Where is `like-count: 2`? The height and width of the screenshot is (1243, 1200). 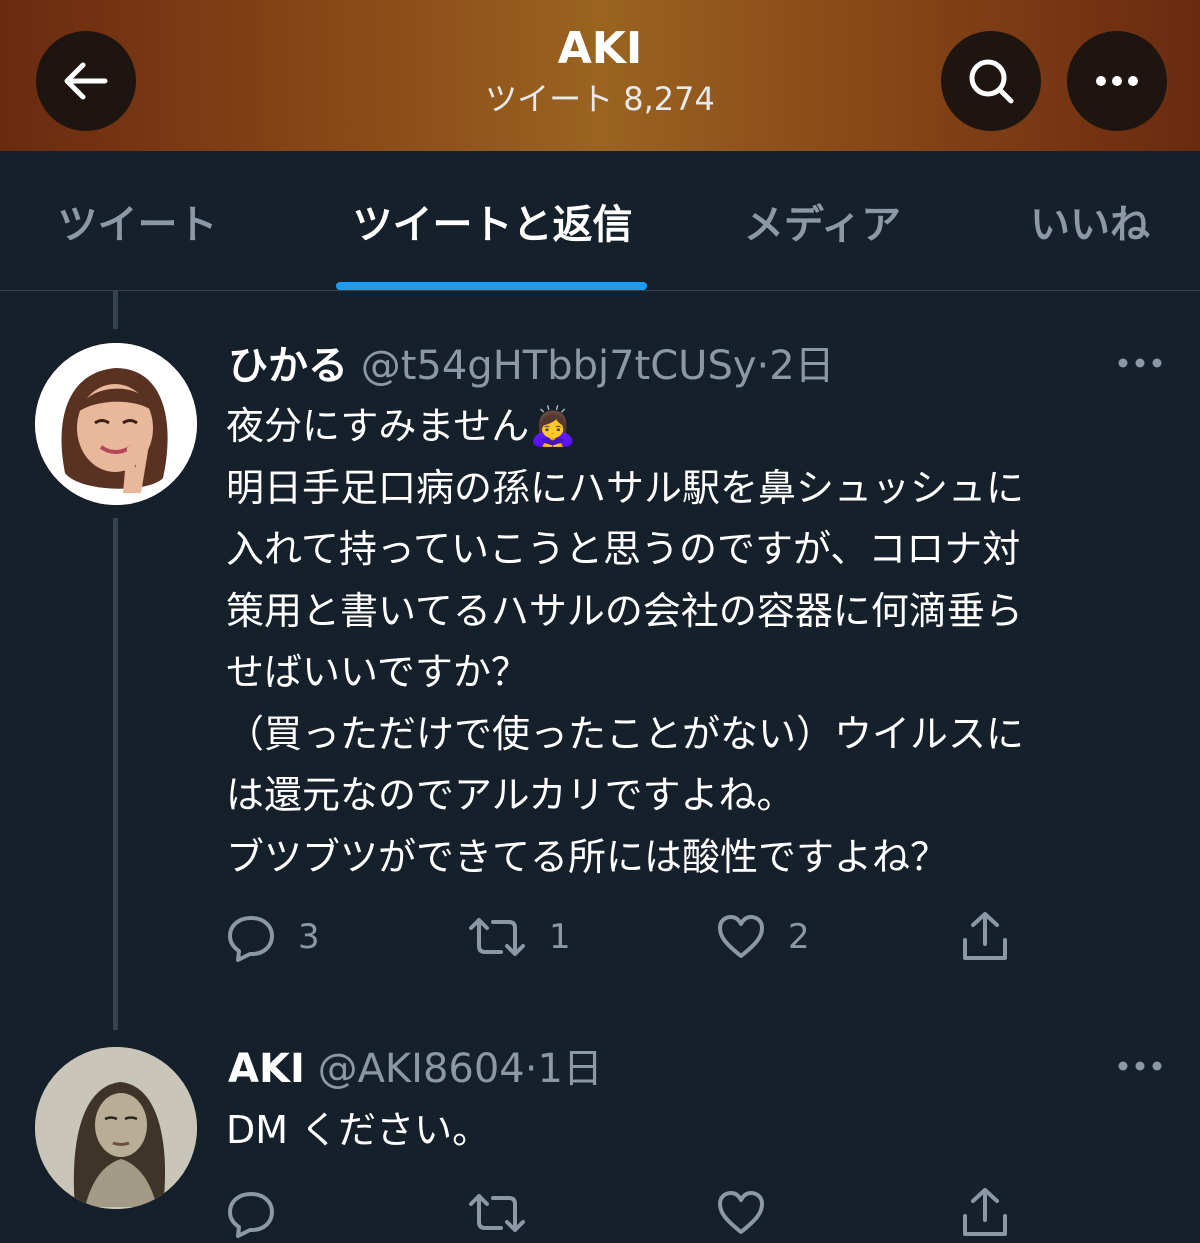
like-count: 2 is located at coordinates (799, 937).